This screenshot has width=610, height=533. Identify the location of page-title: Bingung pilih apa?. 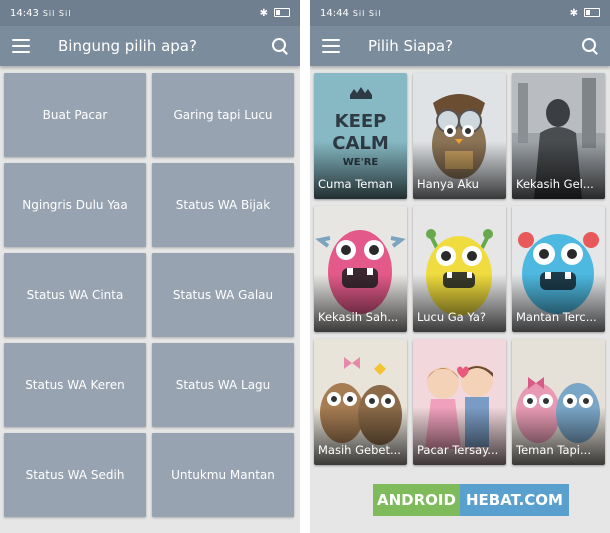
(127, 46).